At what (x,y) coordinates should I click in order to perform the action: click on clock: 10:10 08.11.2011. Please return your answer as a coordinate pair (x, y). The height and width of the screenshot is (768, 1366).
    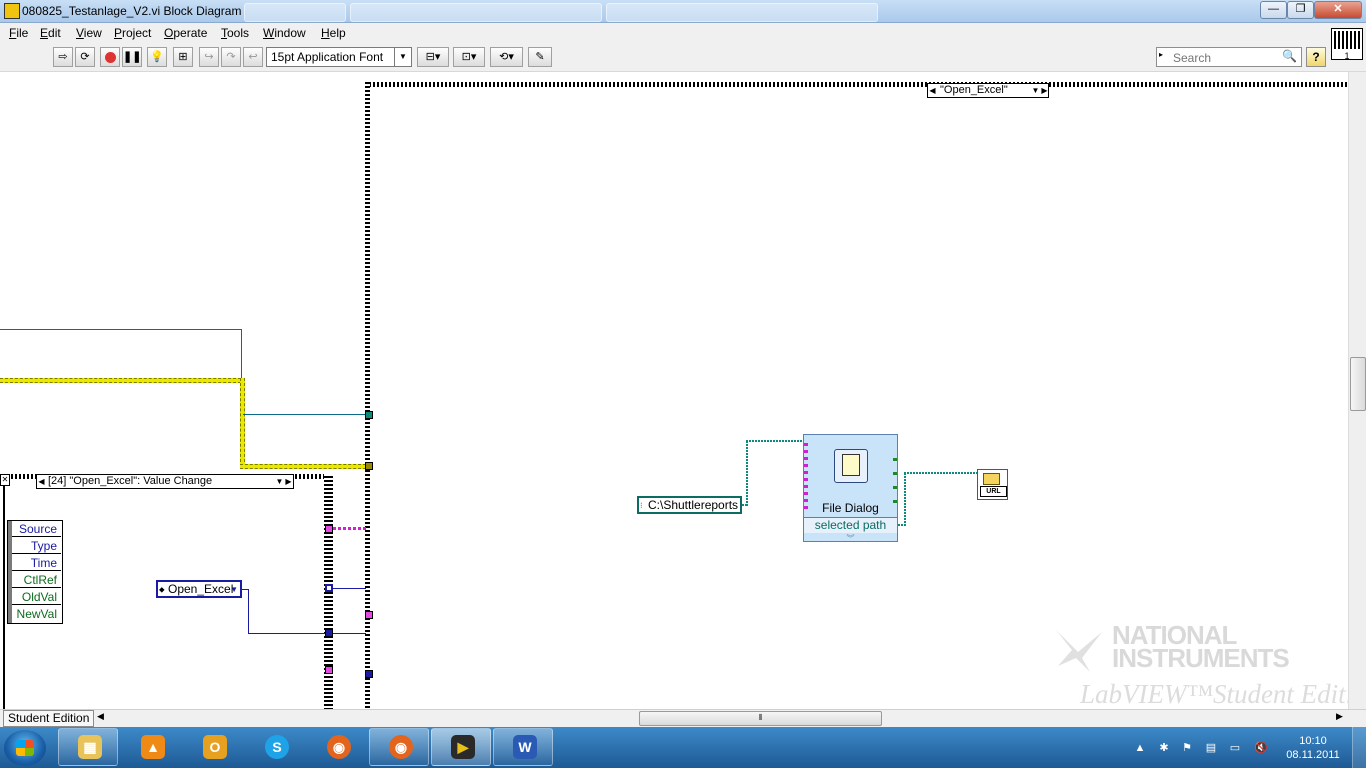
    Looking at the image, I should click on (1313, 748).